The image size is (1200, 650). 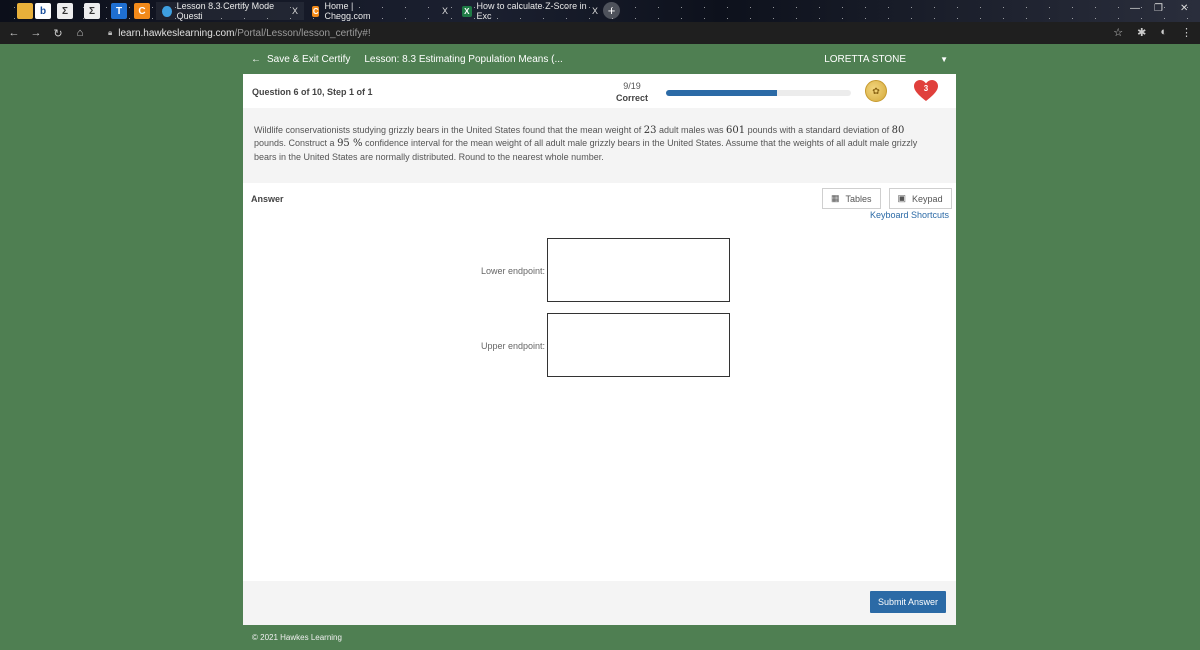 What do you see at coordinates (599, 603) in the screenshot?
I see `answer-footer-bar: Submit Answer` at bounding box center [599, 603].